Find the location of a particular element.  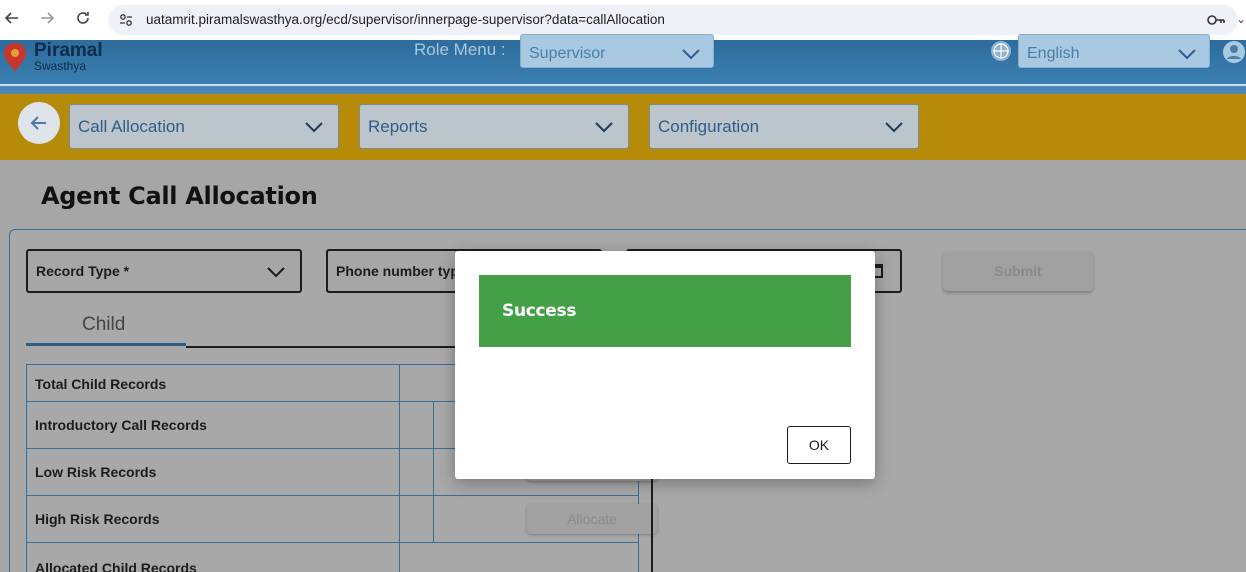

row-label: Introductory Call Records is located at coordinates (121, 425).